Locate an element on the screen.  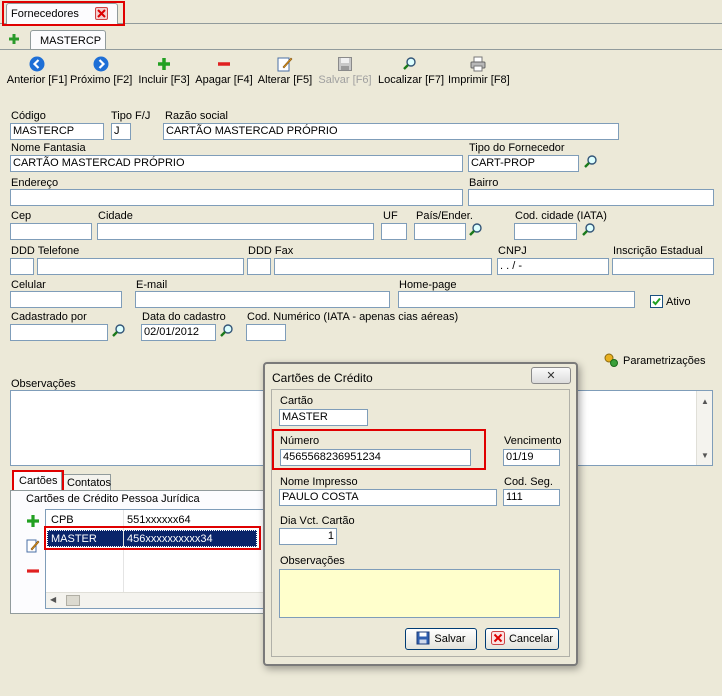
ddd-telefone-ddd-field is located at coordinates (22, 266).